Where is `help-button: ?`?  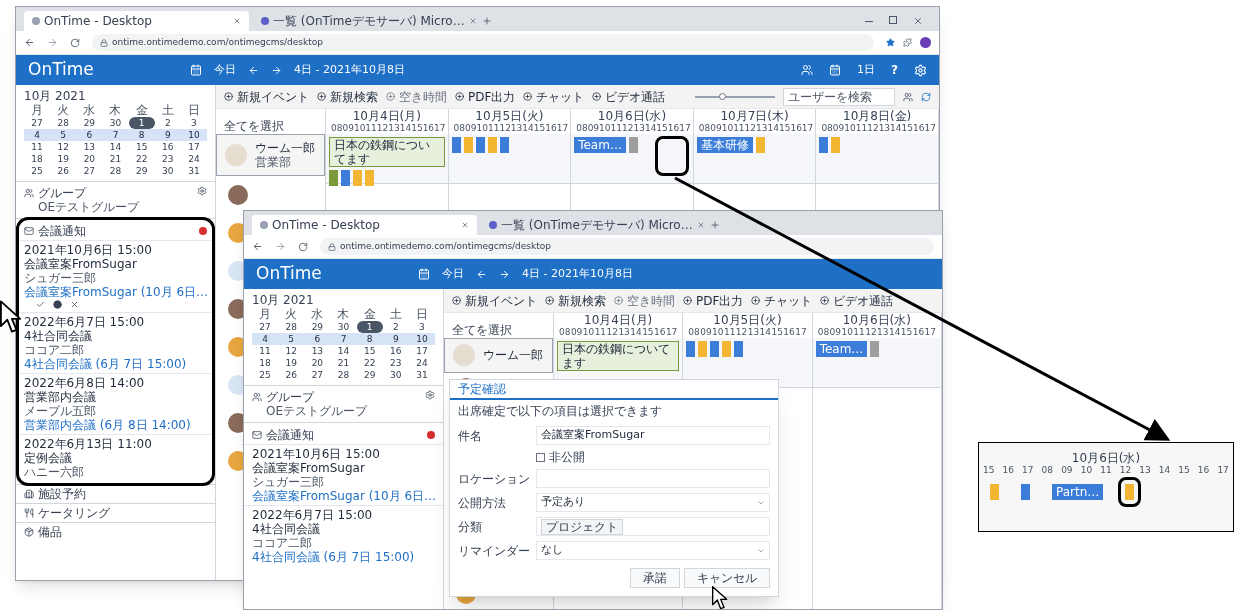 help-button: ? is located at coordinates (894, 70).